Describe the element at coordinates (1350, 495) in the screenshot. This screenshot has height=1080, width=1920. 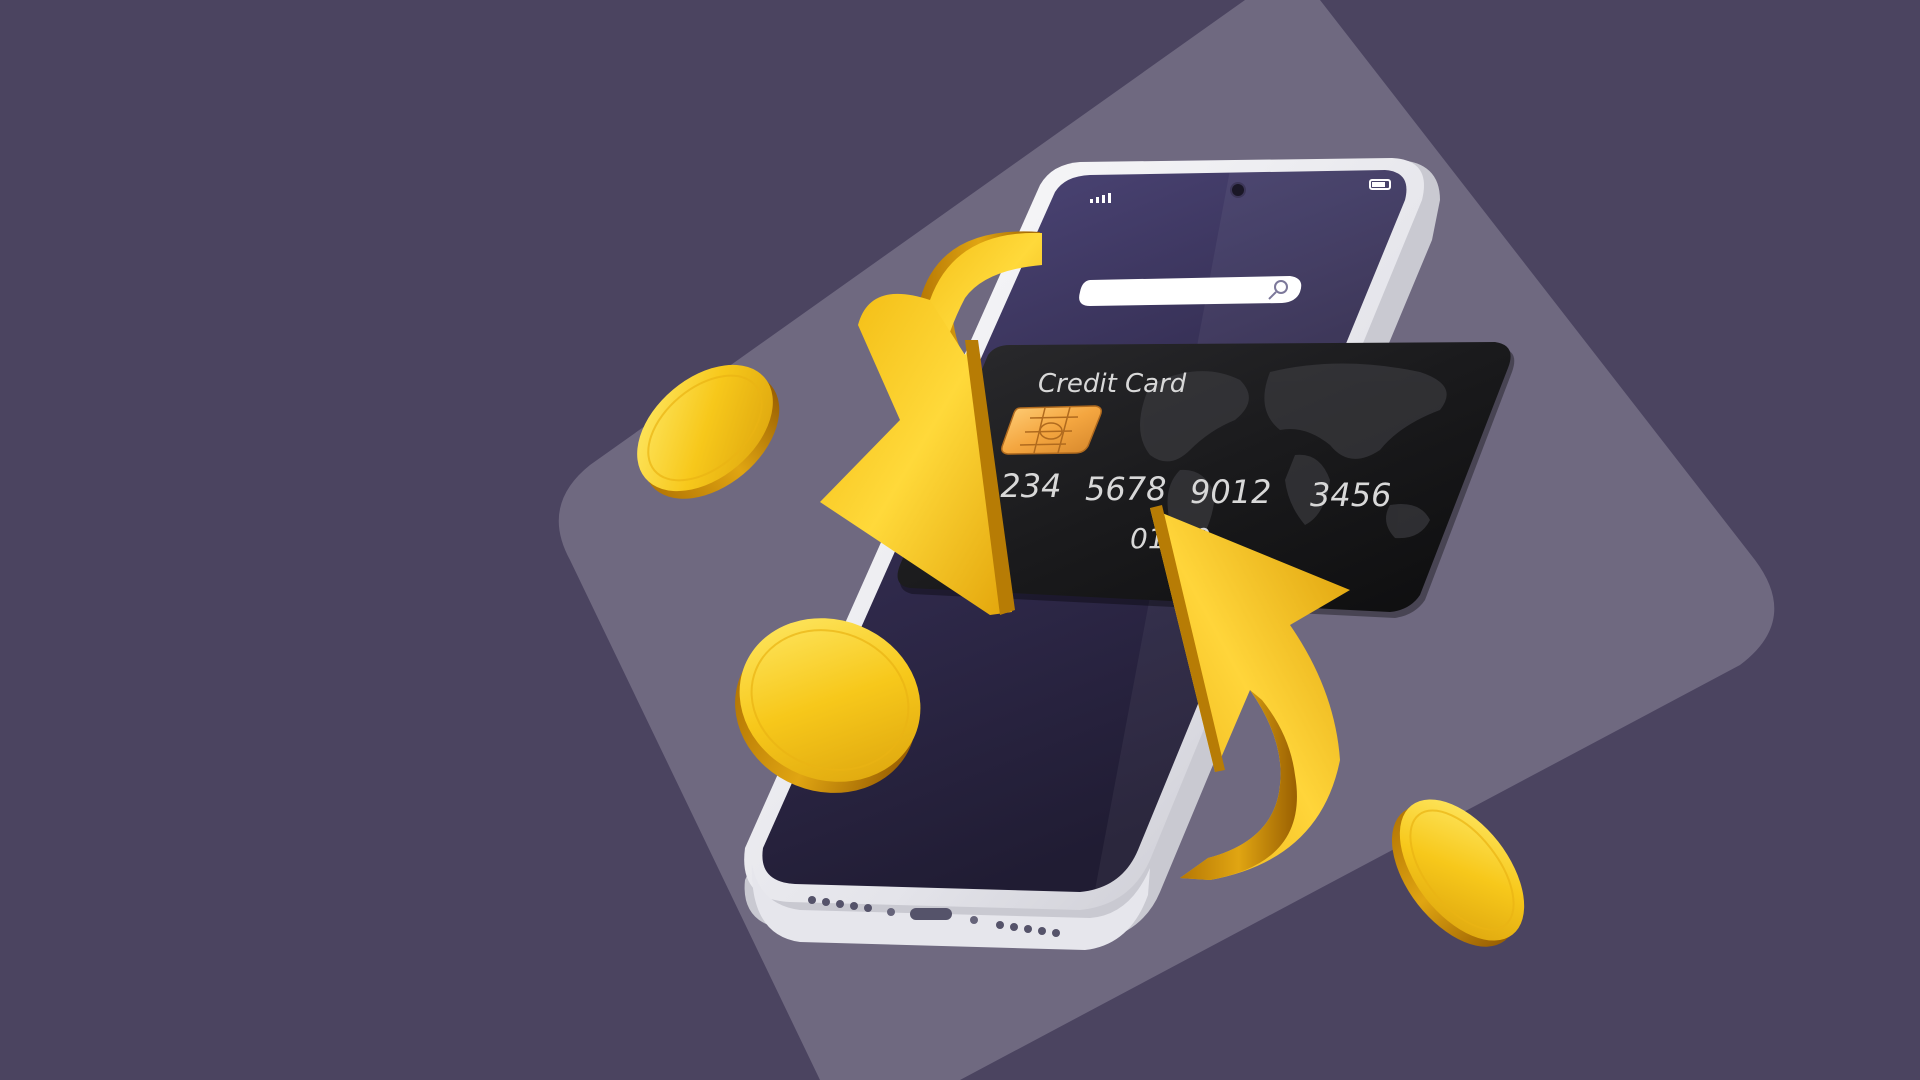
I see `card-number-group-4: 3456` at that location.